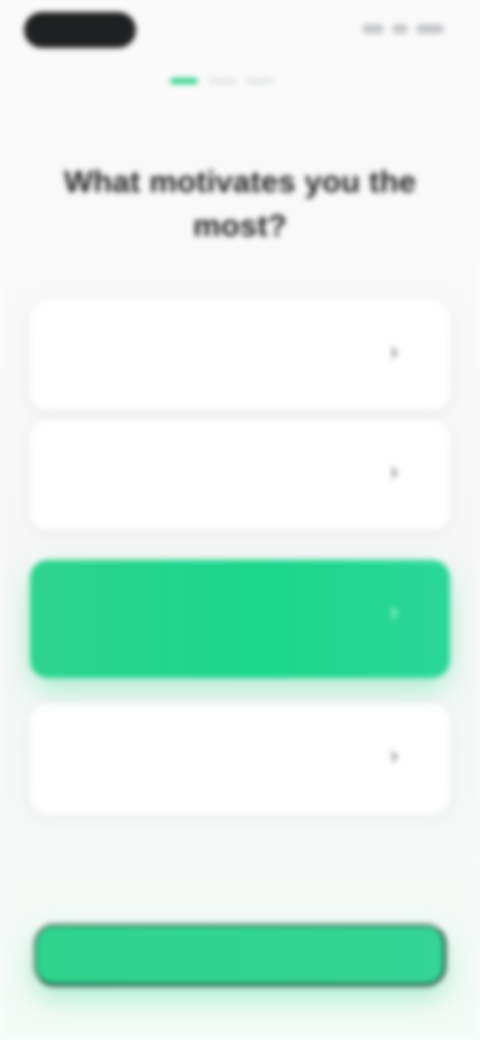  Describe the element at coordinates (430, 29) in the screenshot. I see `battery-icon` at that location.